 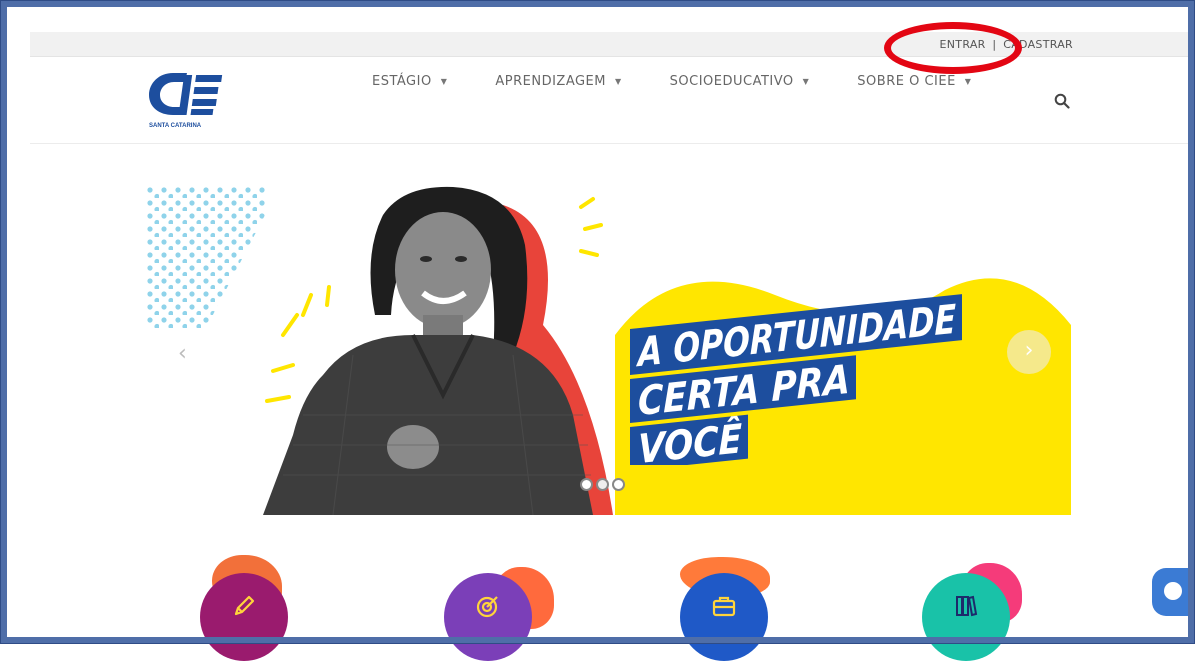 I want to click on chat-icon, so click(x=1173, y=591).